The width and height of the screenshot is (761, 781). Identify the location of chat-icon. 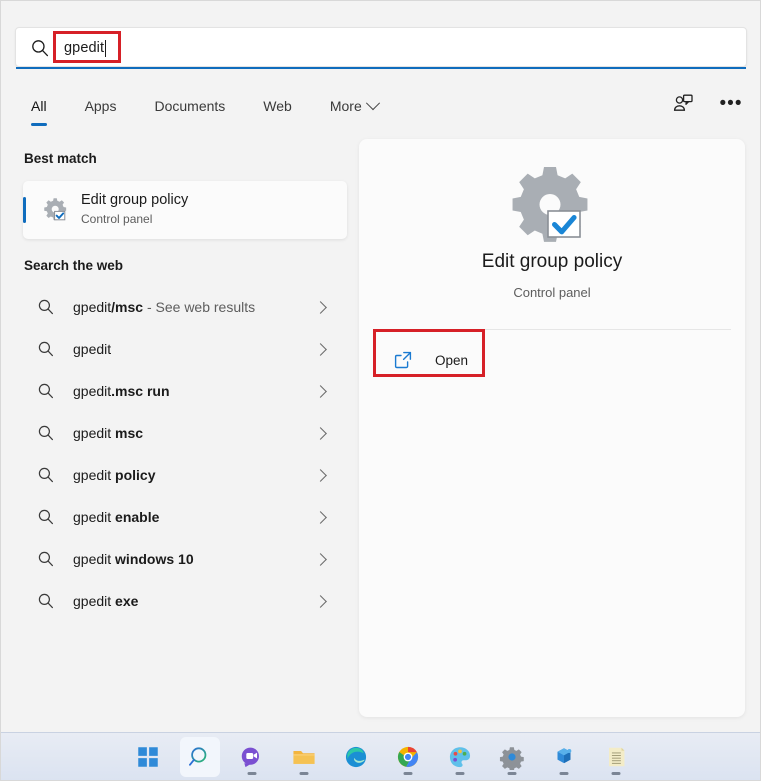
(250, 757).